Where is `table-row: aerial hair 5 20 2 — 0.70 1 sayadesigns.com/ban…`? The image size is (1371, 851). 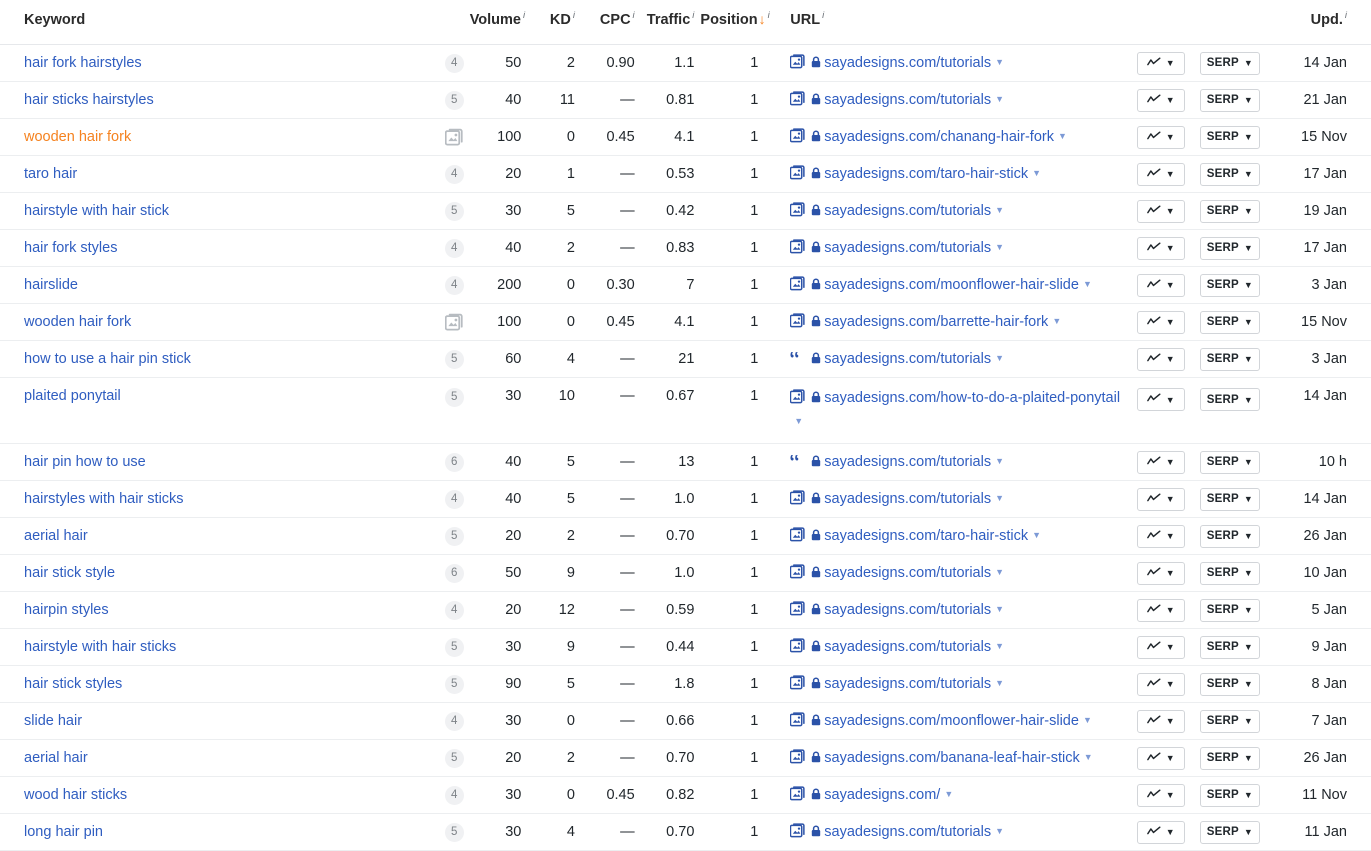
table-row: aerial hair 5 20 2 — 0.70 1 sayadesigns.com/ban… is located at coordinates (685, 758).